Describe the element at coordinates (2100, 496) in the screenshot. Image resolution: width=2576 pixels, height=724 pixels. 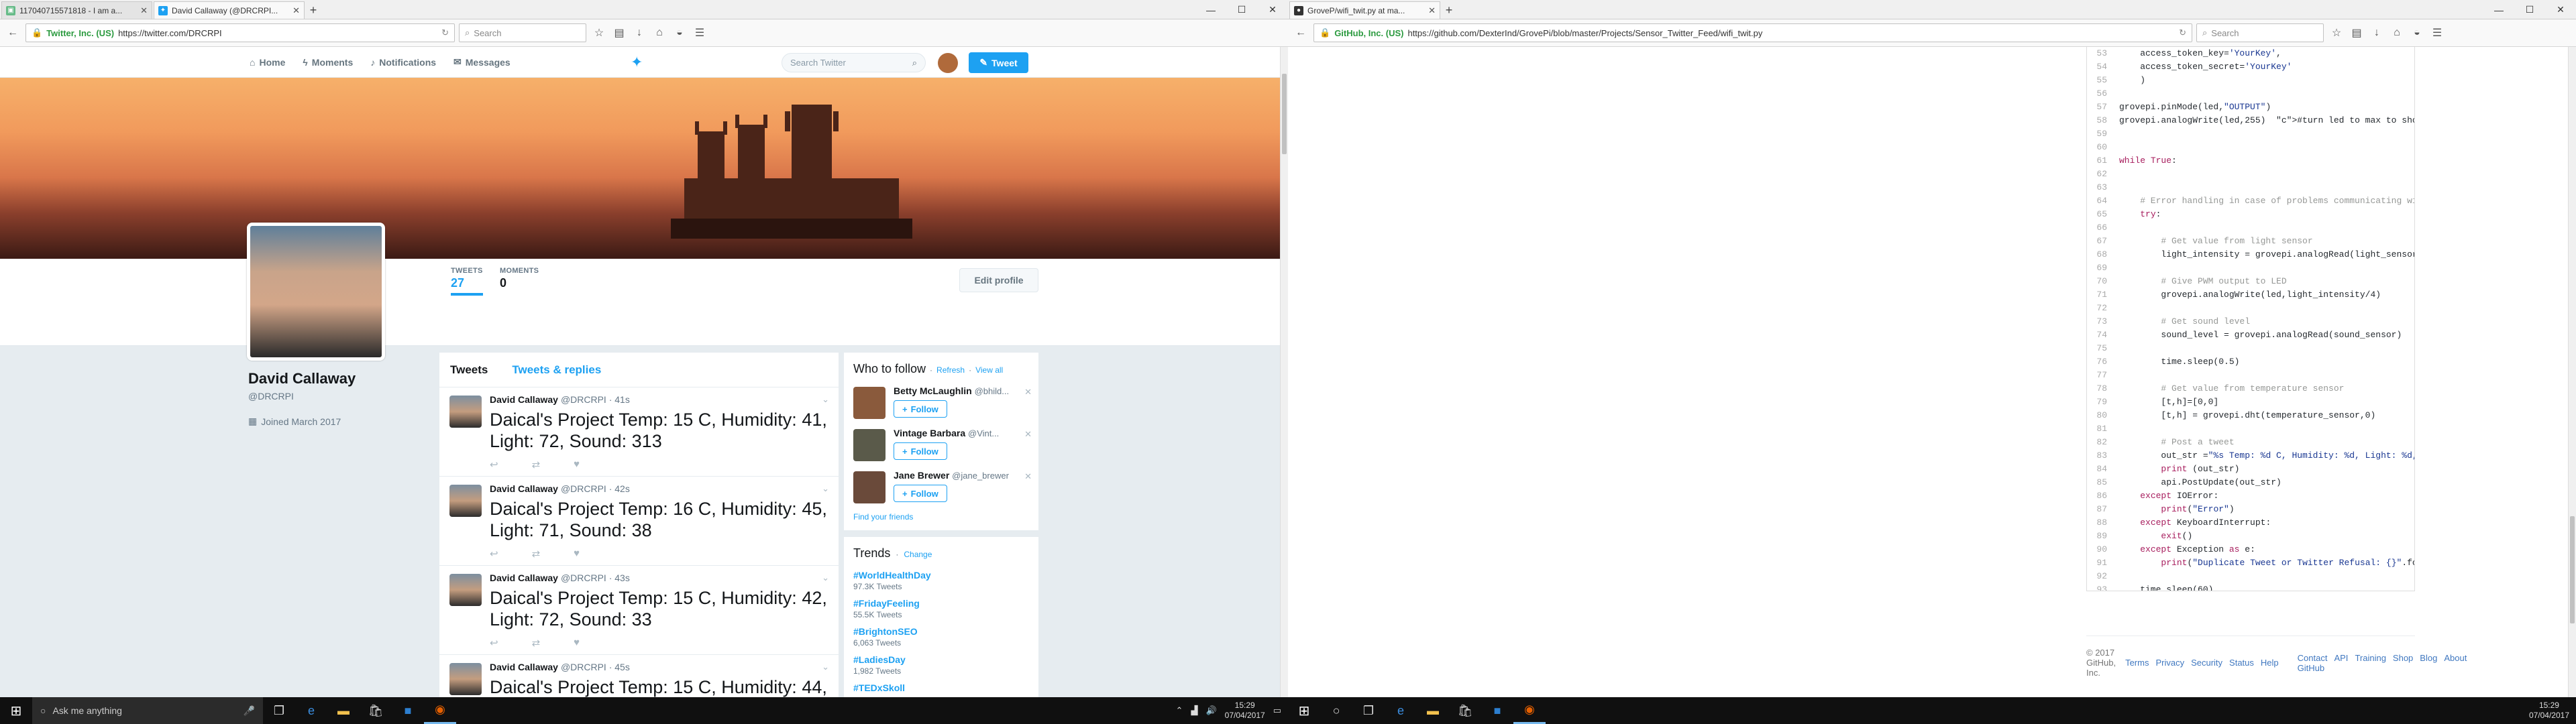
I see `line-number: 86` at that location.